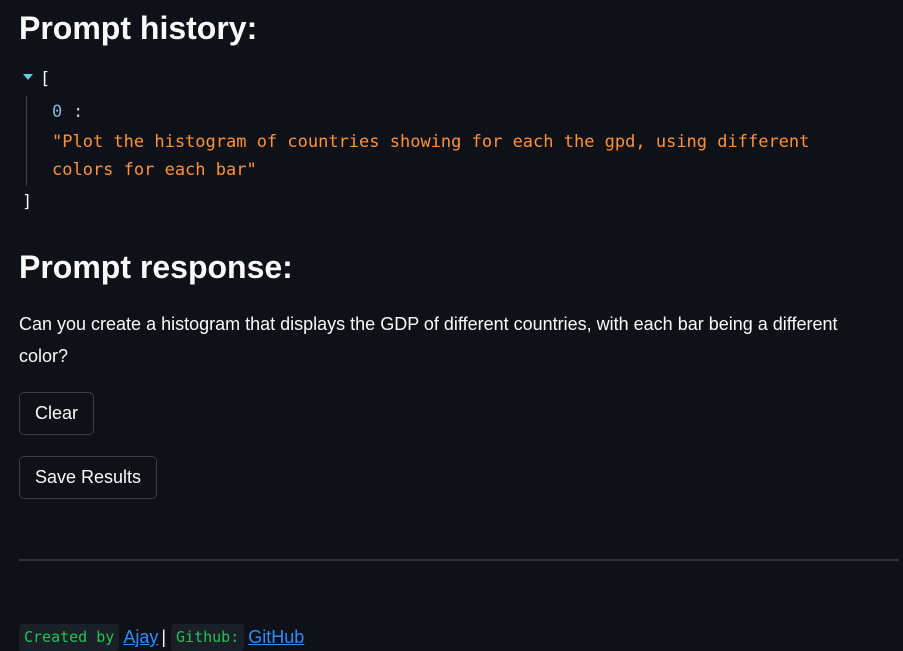 This screenshot has height=651, width=903. What do you see at coordinates (78, 112) in the screenshot?
I see `json-colon: :` at bounding box center [78, 112].